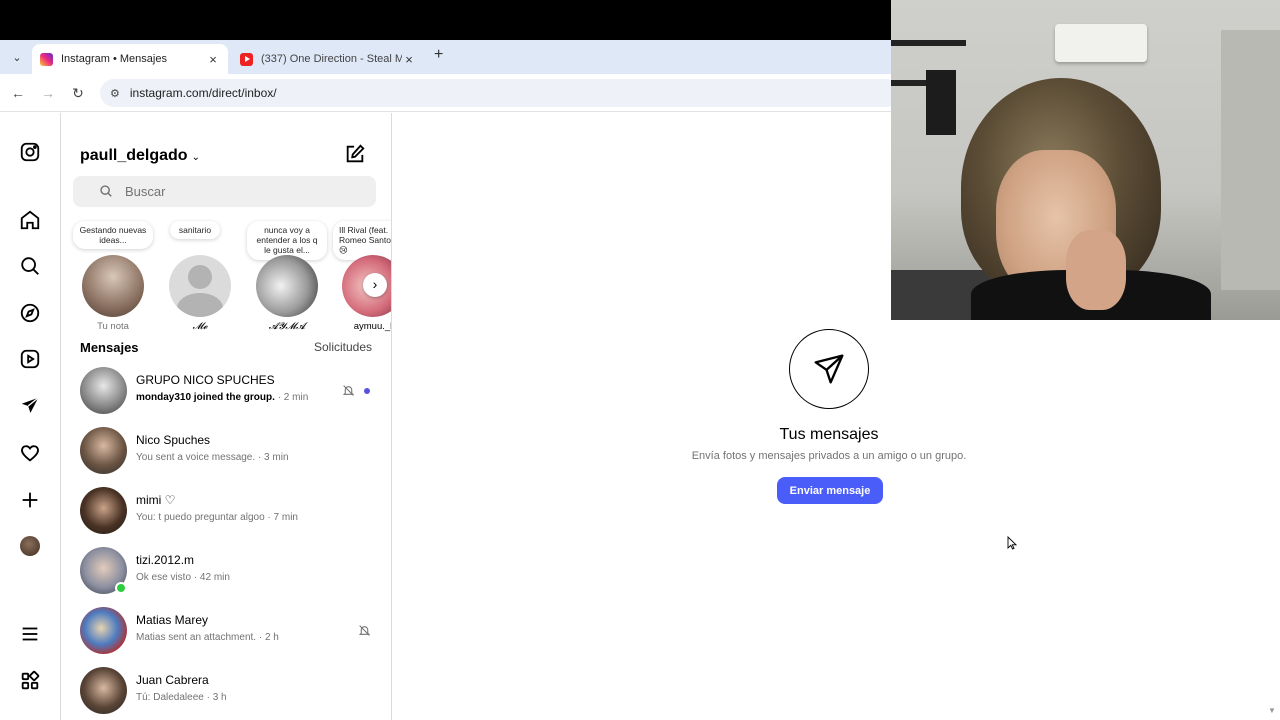 The image size is (1280, 720). I want to click on reload-icon: ↻, so click(78, 93).